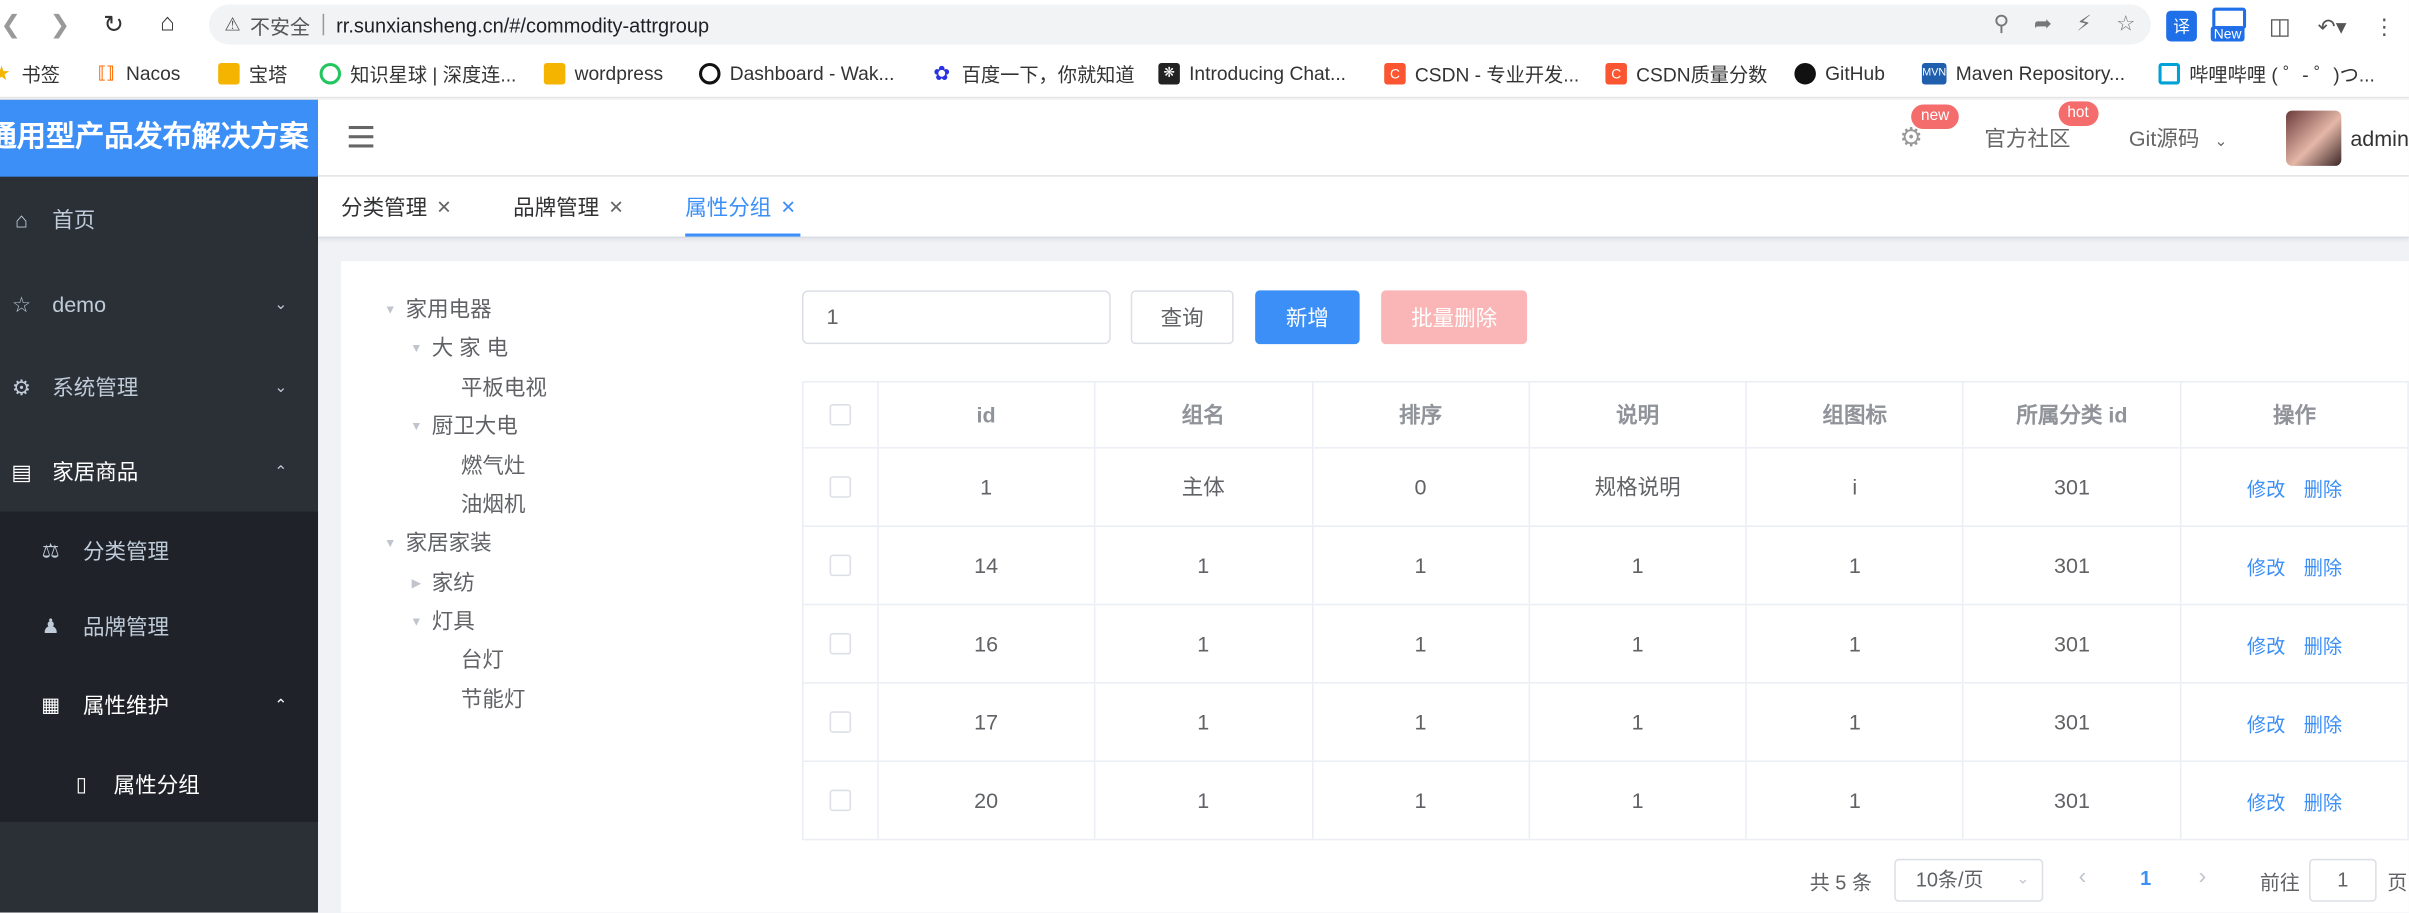 Image resolution: width=2409 pixels, height=913 pixels. Describe the element at coordinates (2083, 24) in the screenshot. I see `bolt-icon: ⚡` at that location.